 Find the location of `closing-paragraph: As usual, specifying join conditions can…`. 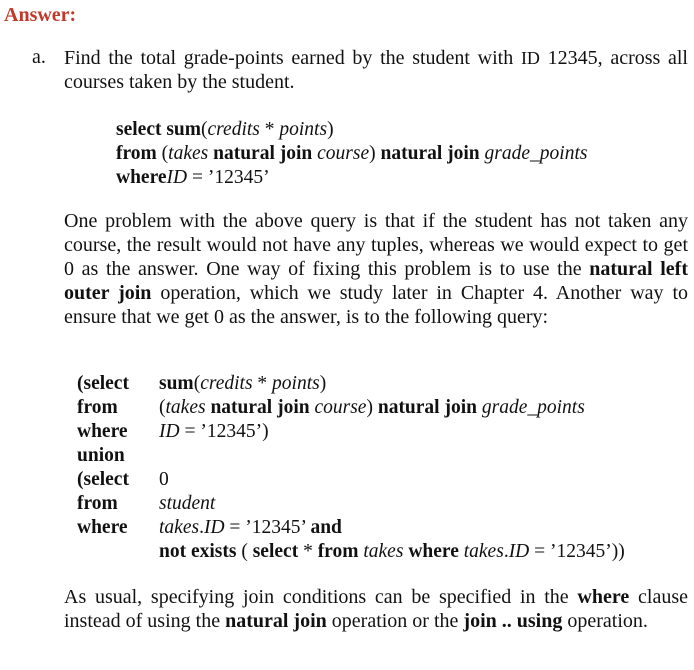

closing-paragraph: As usual, specifying join conditions can… is located at coordinates (376, 609).